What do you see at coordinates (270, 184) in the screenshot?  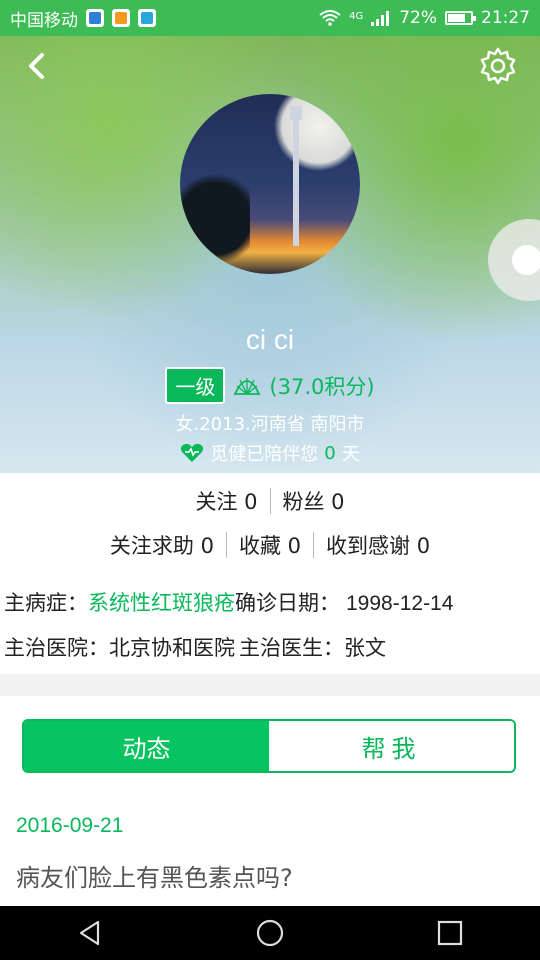 I see `avatar` at bounding box center [270, 184].